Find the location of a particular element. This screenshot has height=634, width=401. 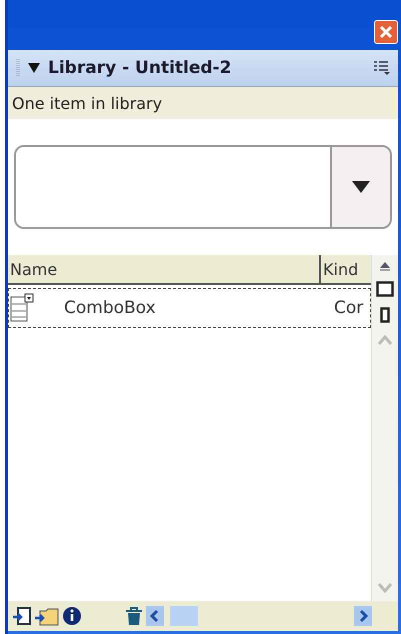

vertical-scrollbar is located at coordinates (384, 428).